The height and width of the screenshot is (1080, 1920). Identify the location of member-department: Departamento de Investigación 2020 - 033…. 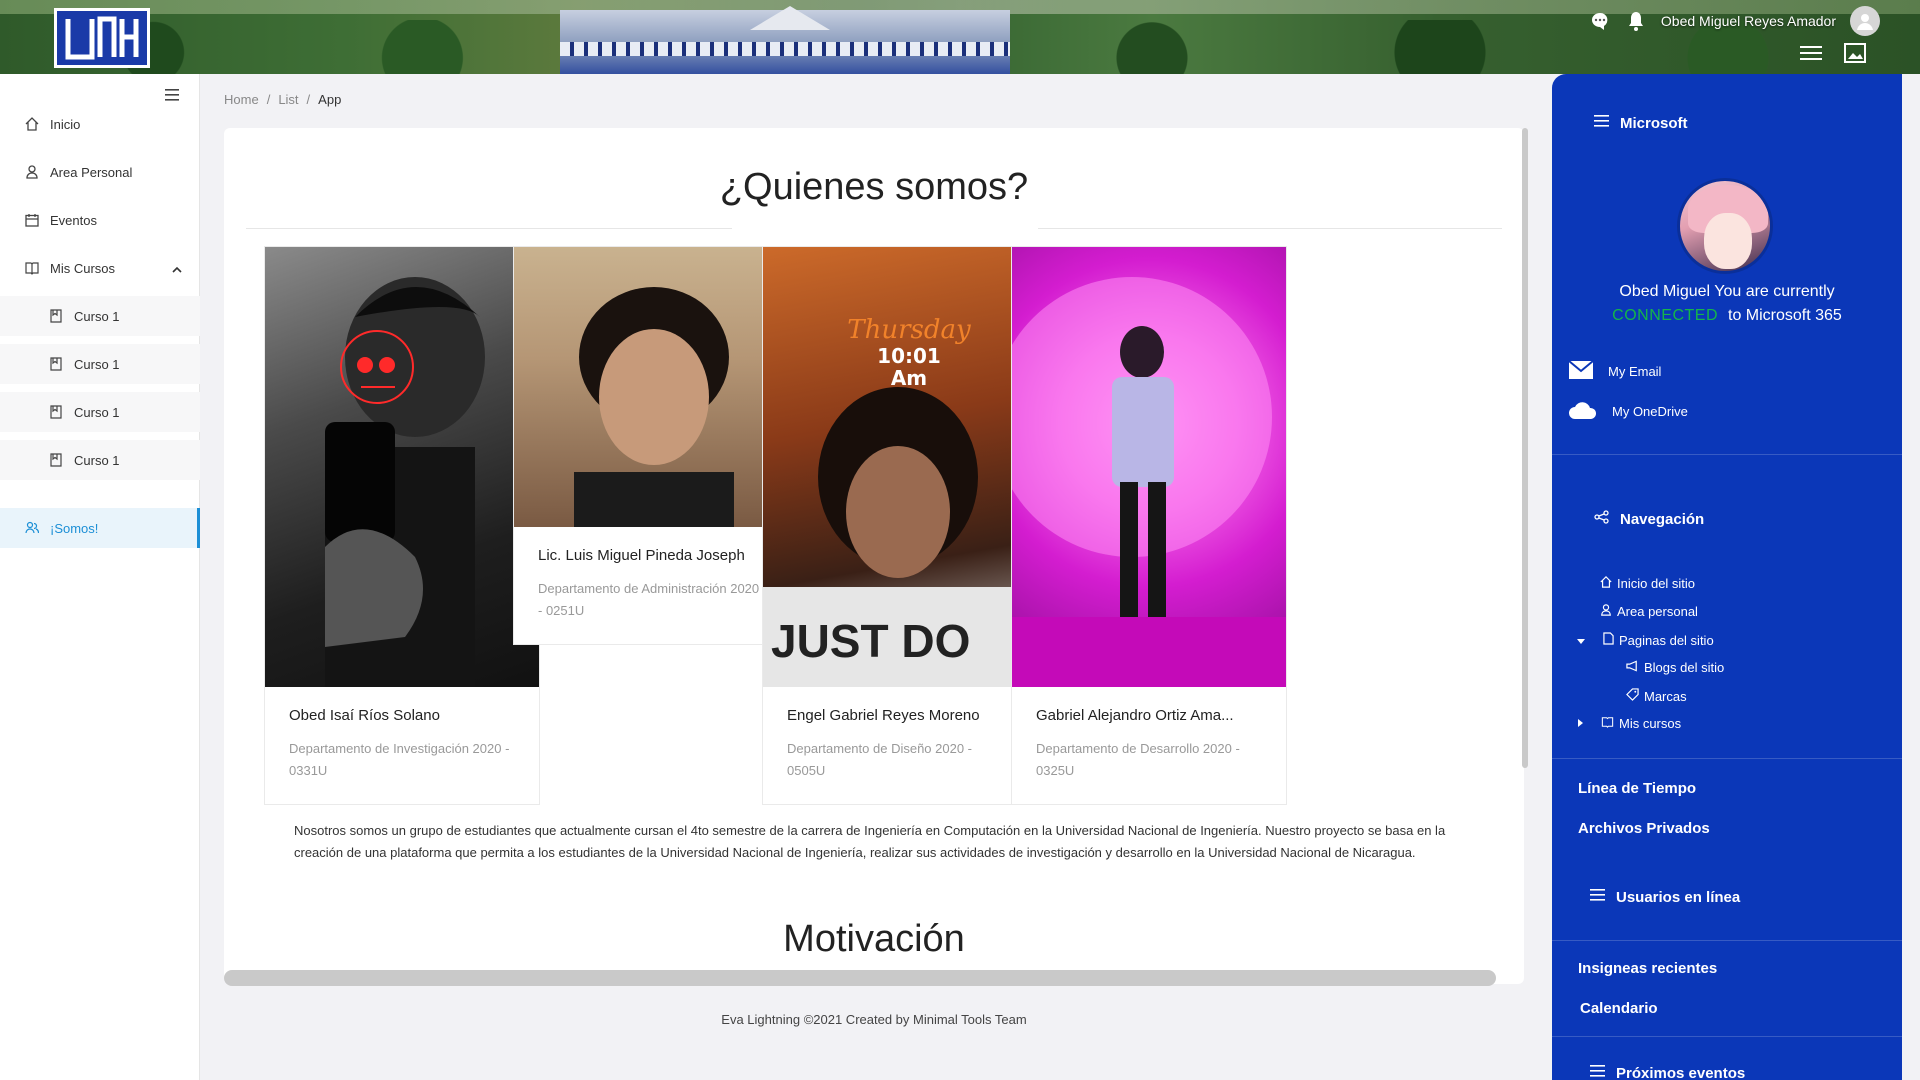
(399, 759).